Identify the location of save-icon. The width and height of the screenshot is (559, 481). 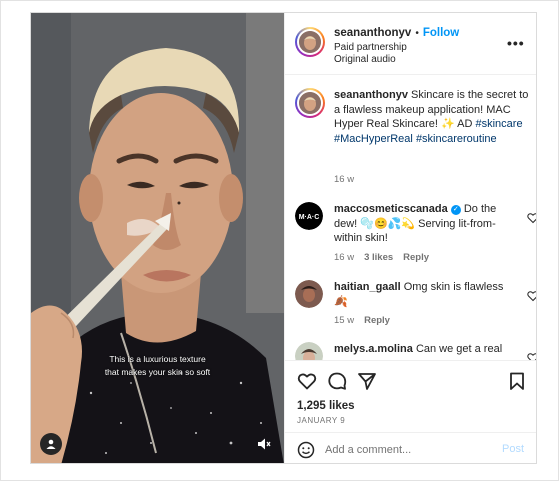
(517, 381).